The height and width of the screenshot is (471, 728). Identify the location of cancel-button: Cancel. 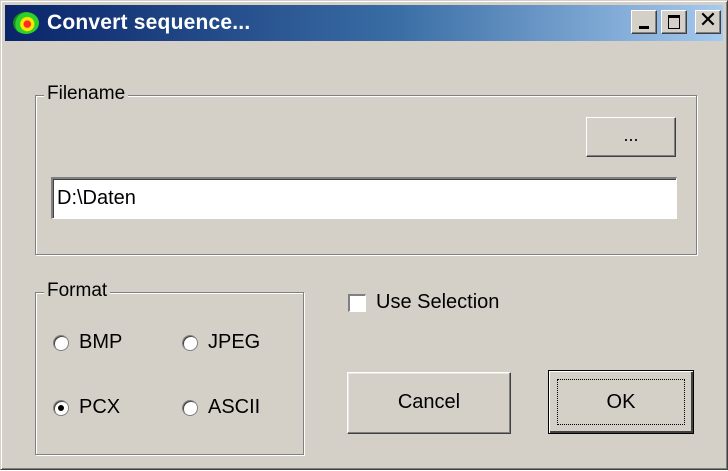
(429, 403).